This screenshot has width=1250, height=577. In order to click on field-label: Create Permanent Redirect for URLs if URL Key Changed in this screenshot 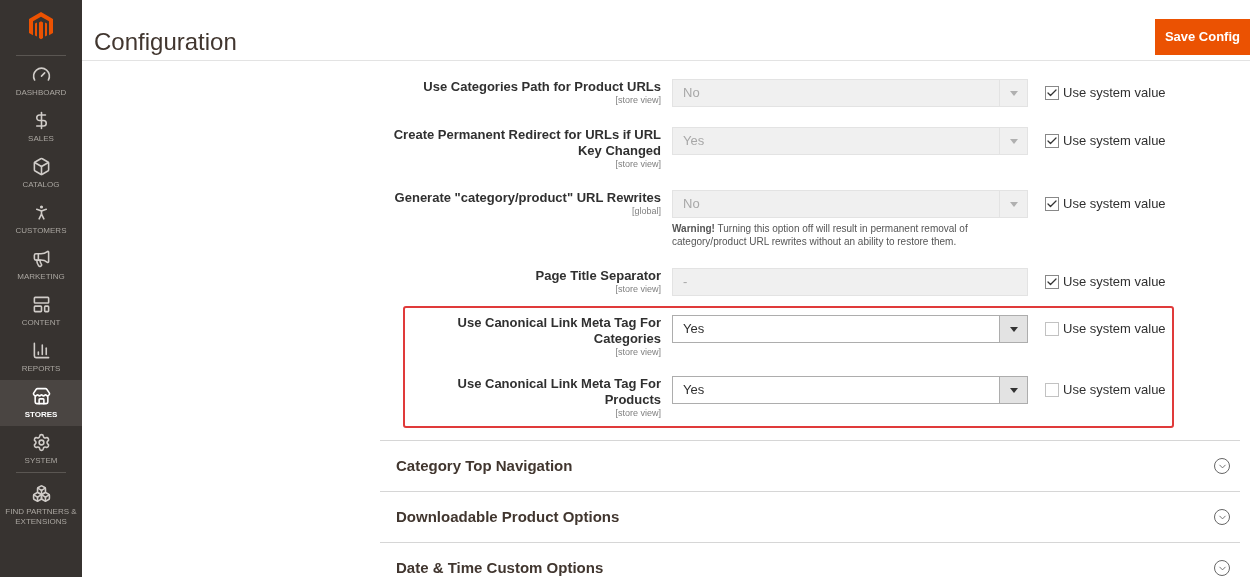, I will do `click(526, 143)`.